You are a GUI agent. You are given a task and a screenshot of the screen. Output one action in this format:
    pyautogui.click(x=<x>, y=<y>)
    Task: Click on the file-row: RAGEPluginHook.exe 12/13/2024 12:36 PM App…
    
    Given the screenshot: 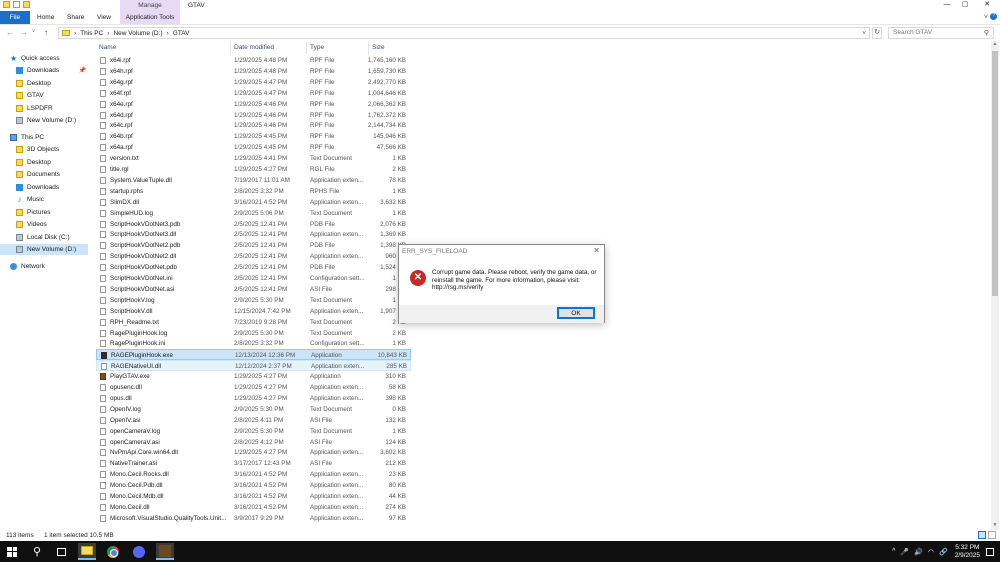 What is the action you would take?
    pyautogui.click(x=253, y=355)
    